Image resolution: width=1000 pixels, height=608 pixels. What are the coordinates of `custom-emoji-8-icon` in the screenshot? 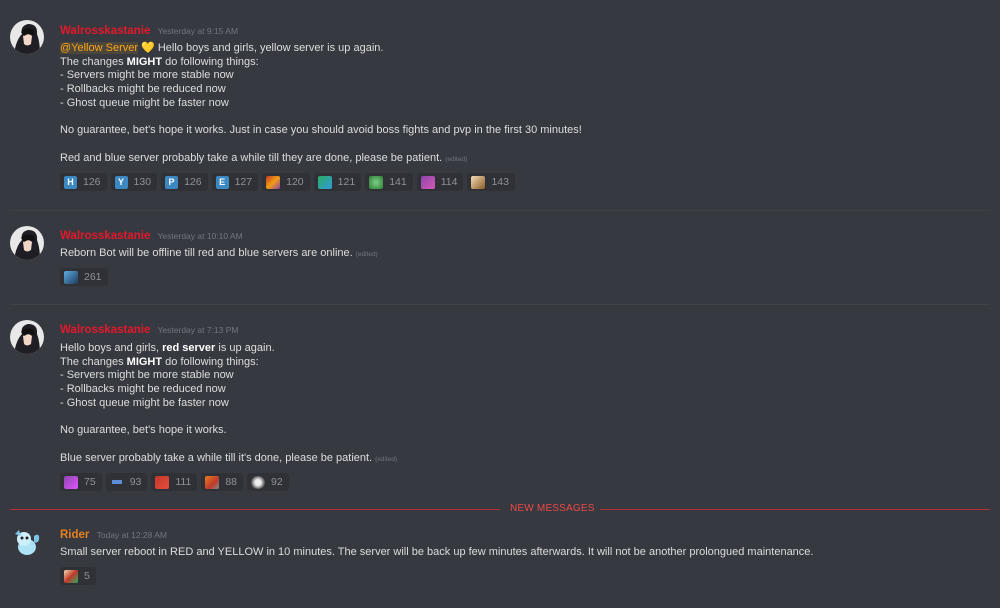 It's located at (116, 482).